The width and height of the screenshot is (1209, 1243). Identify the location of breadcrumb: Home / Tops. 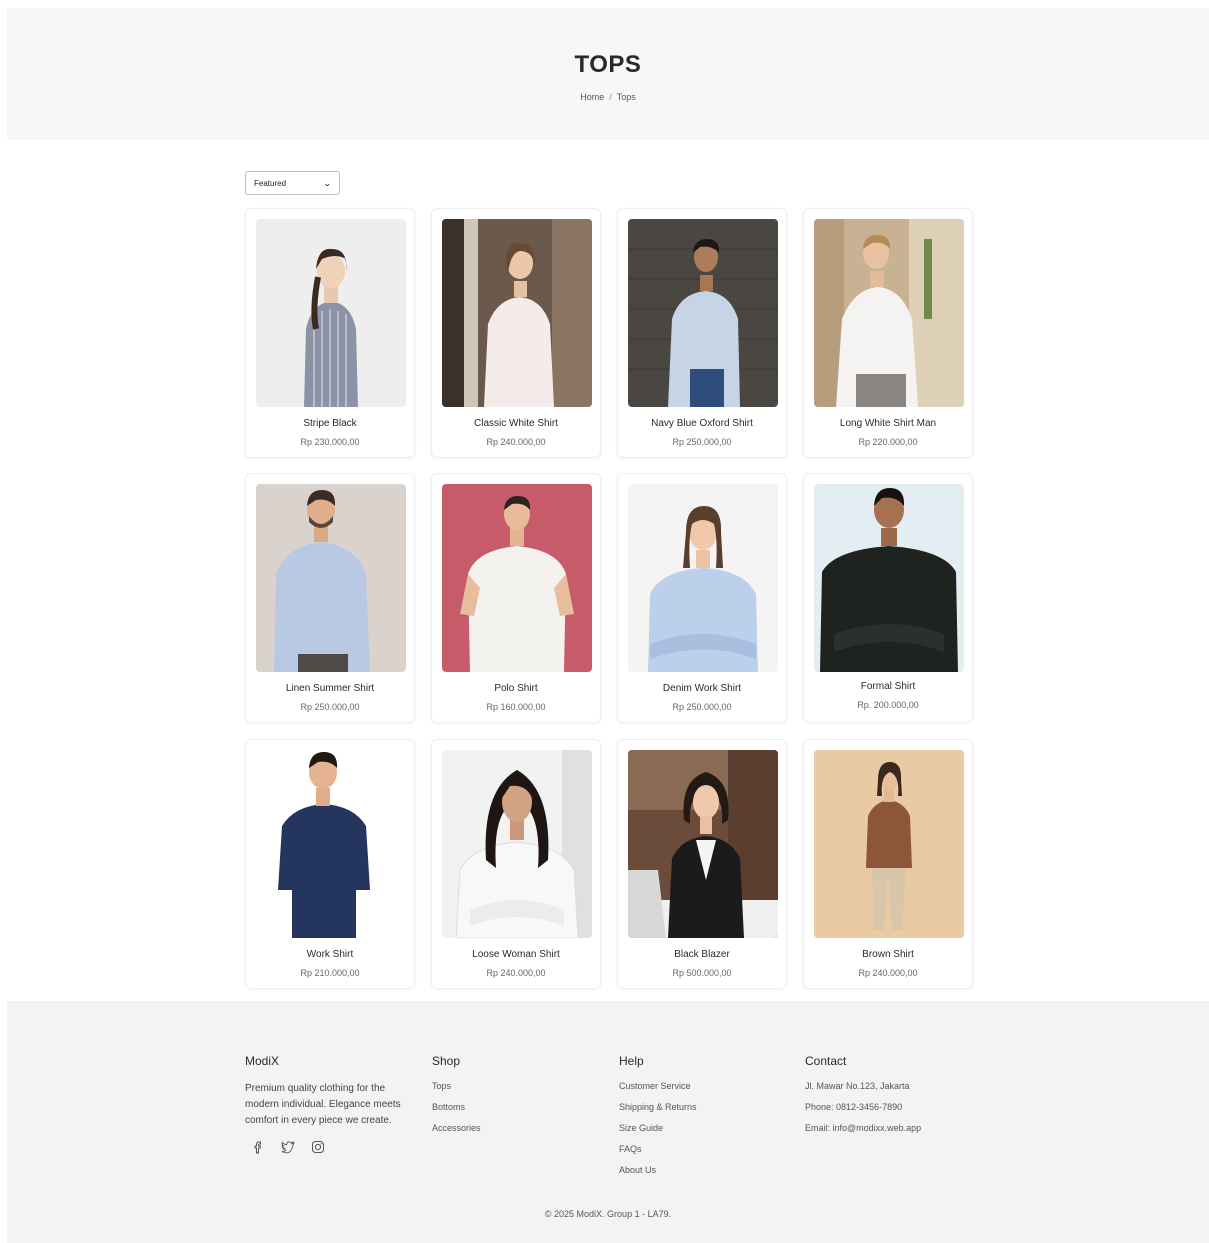
(608, 97).